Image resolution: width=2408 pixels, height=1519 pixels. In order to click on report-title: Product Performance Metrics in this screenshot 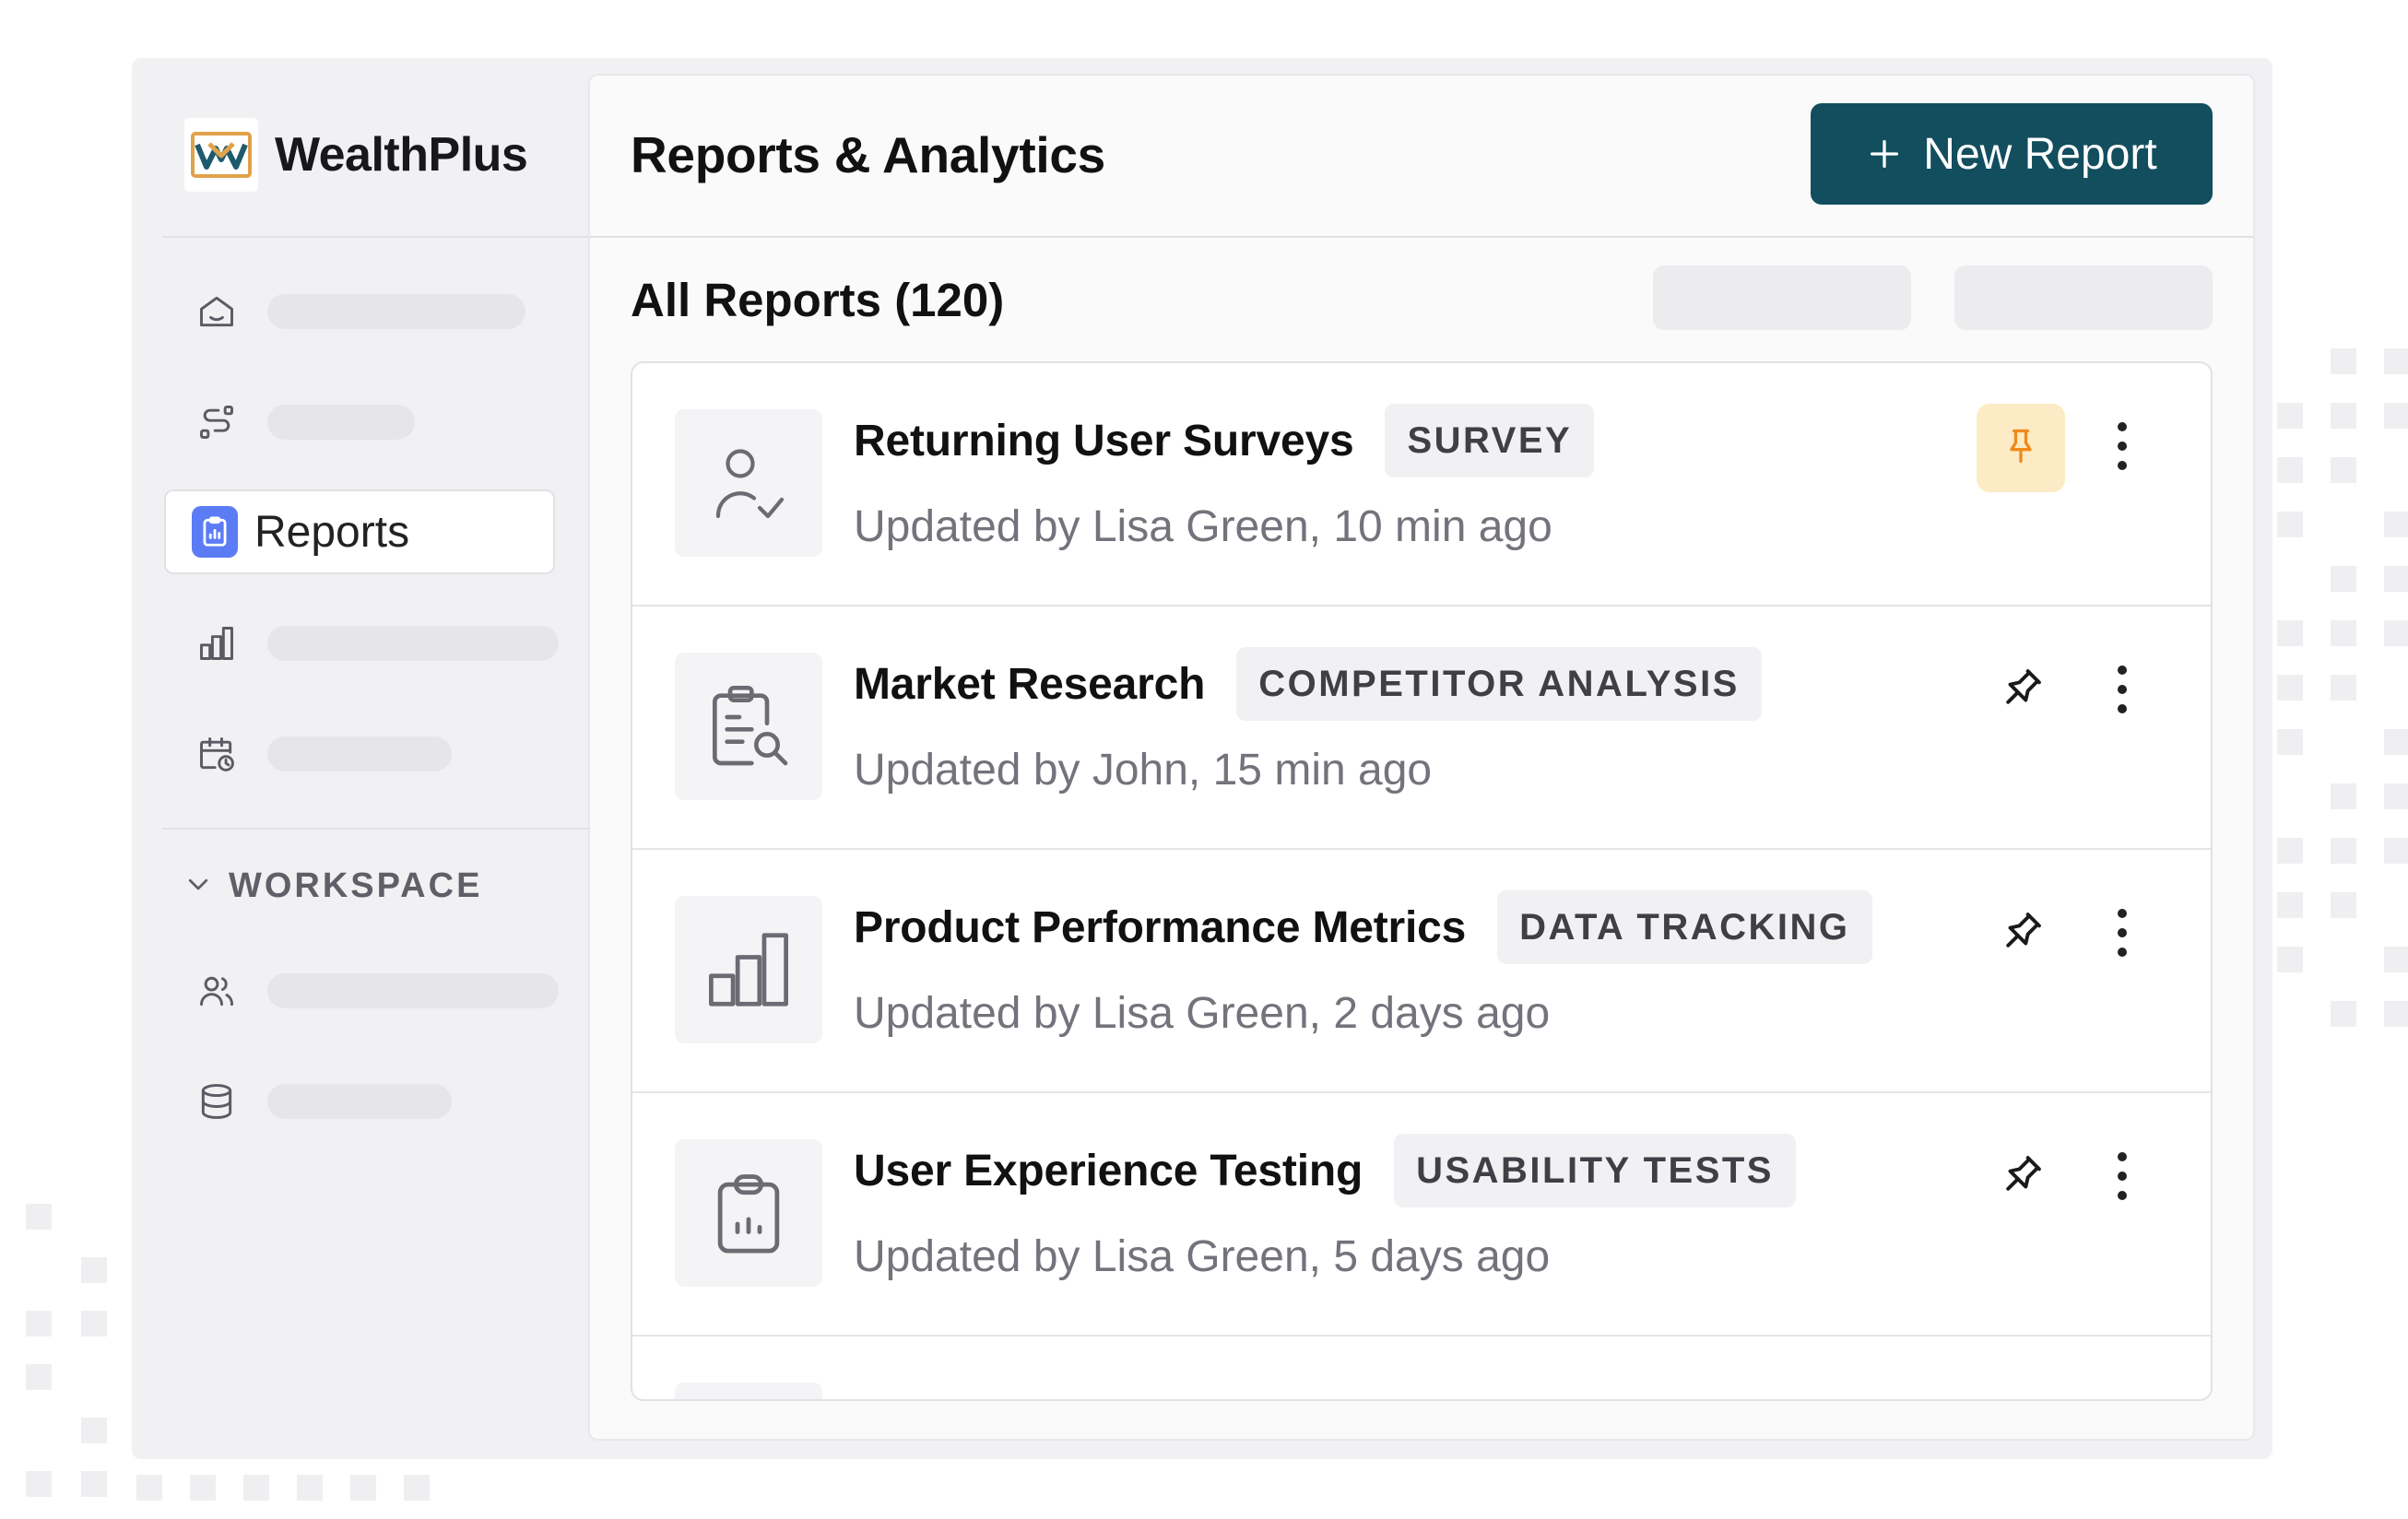, I will do `click(1160, 927)`.